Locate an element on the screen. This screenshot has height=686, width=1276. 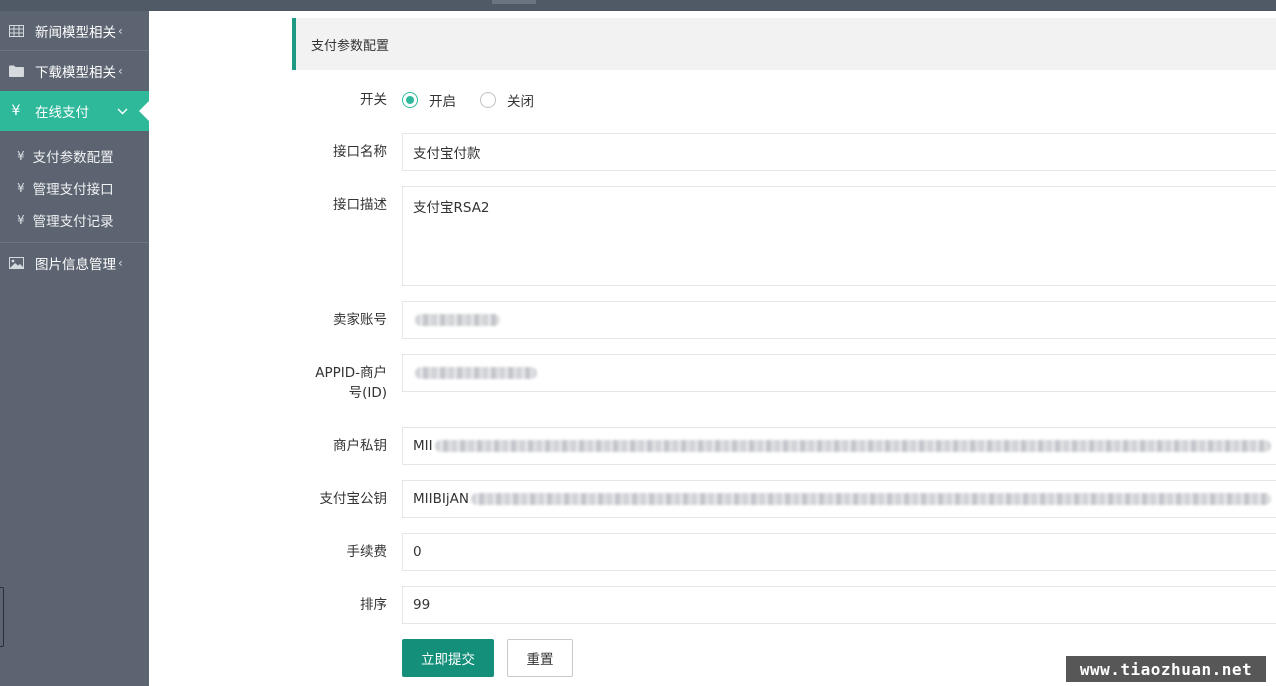
seller-label: 卖家账号 is located at coordinates (360, 320).